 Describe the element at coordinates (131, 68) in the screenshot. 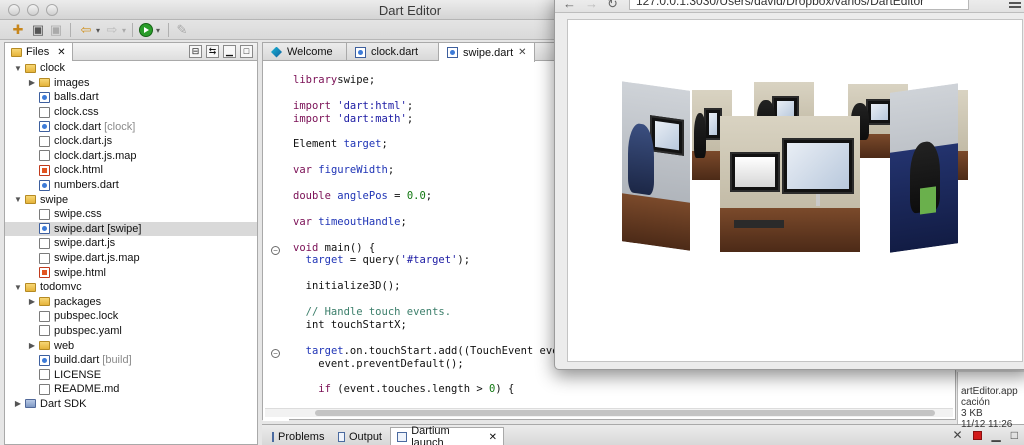

I see `tree-folder-item: ▼ clock` at that location.